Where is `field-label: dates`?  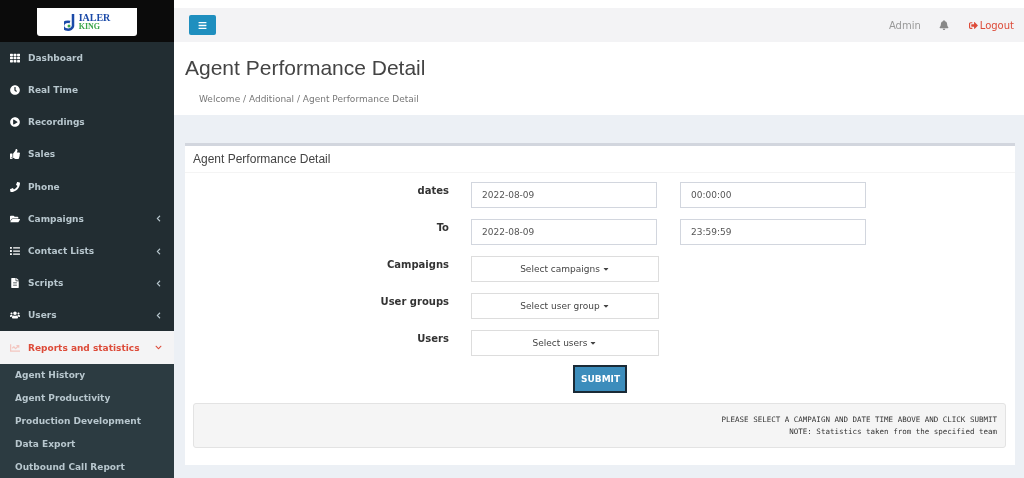 field-label: dates is located at coordinates (432, 190).